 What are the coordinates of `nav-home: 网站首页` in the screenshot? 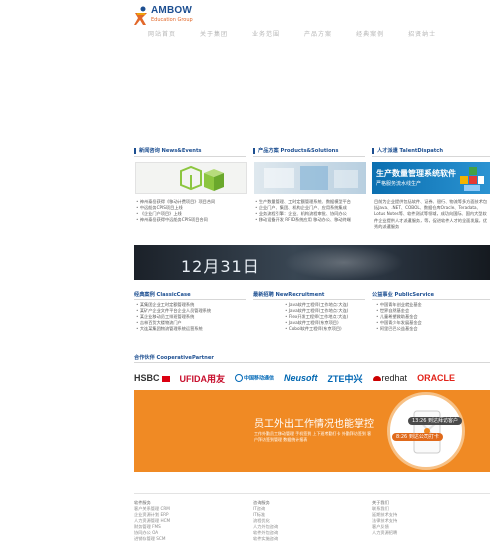 It's located at (162, 34).